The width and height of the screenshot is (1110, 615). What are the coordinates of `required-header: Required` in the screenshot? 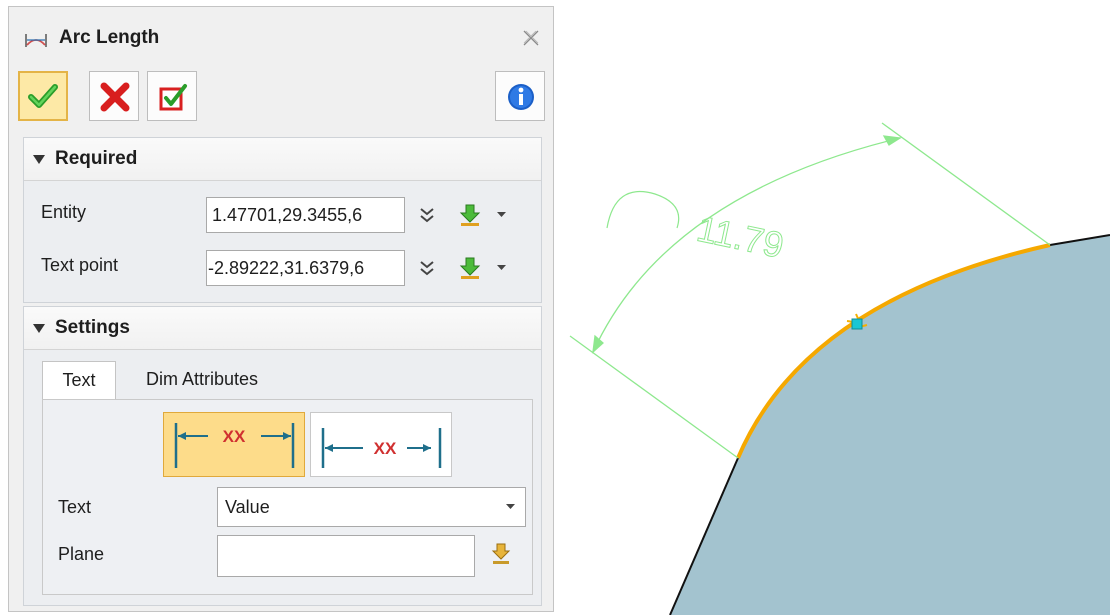 It's located at (282, 159).